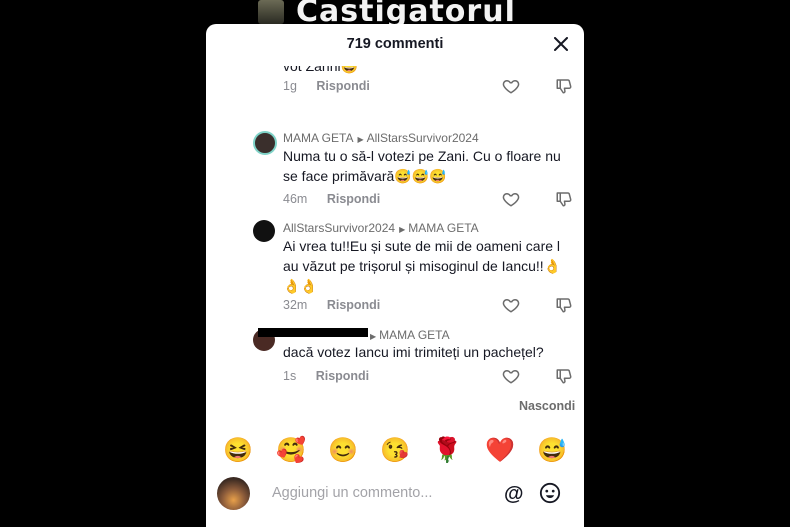  What do you see at coordinates (290, 376) in the screenshot?
I see `comment-time: 1s` at bounding box center [290, 376].